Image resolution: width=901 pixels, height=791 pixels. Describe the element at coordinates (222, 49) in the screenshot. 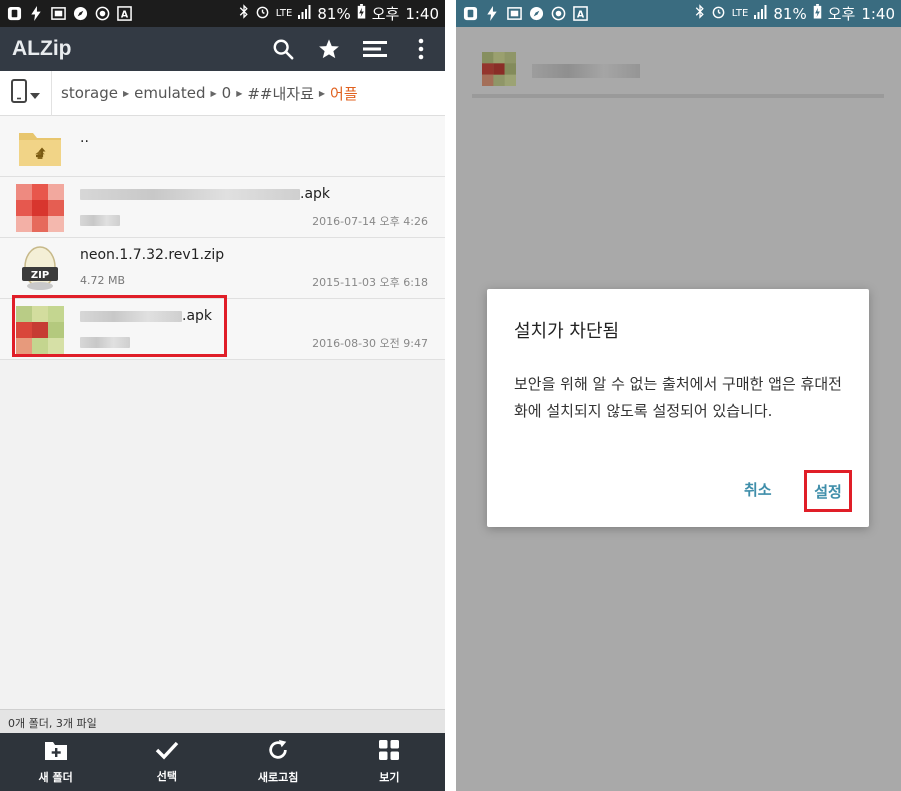

I see `app-header: ALZip` at that location.